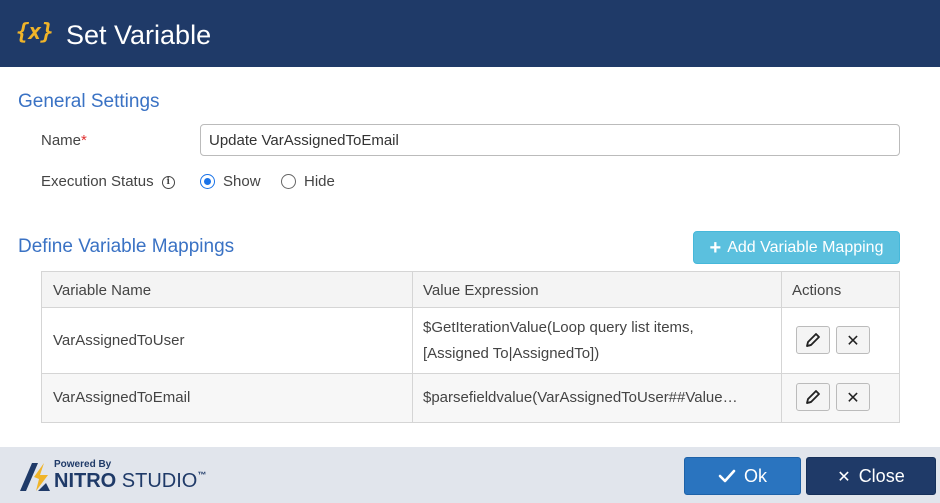 This screenshot has width=940, height=503. What do you see at coordinates (119, 340) in the screenshot?
I see `row-variable-name: VarAssignedToUser` at bounding box center [119, 340].